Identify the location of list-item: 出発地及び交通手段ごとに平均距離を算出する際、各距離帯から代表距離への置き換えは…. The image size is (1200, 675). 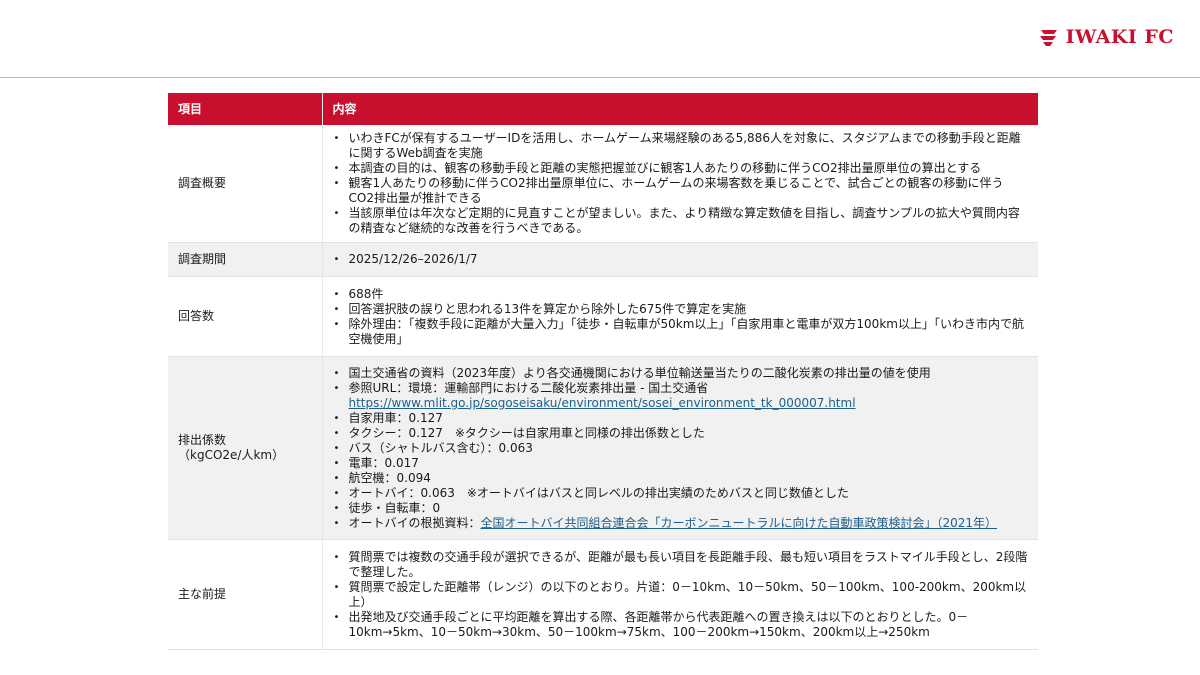
(681, 625).